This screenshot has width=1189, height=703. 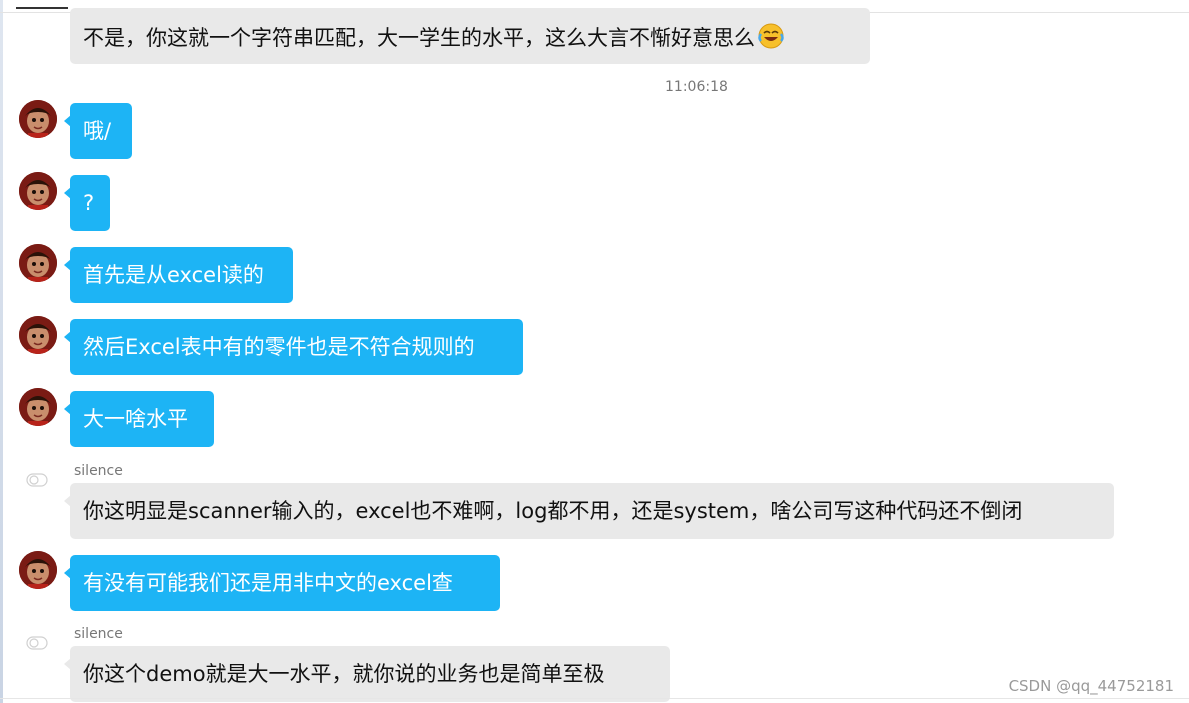 What do you see at coordinates (279, 347) in the screenshot?
I see `message-text: 然后Excel表中有的零件也是不符合规则的` at bounding box center [279, 347].